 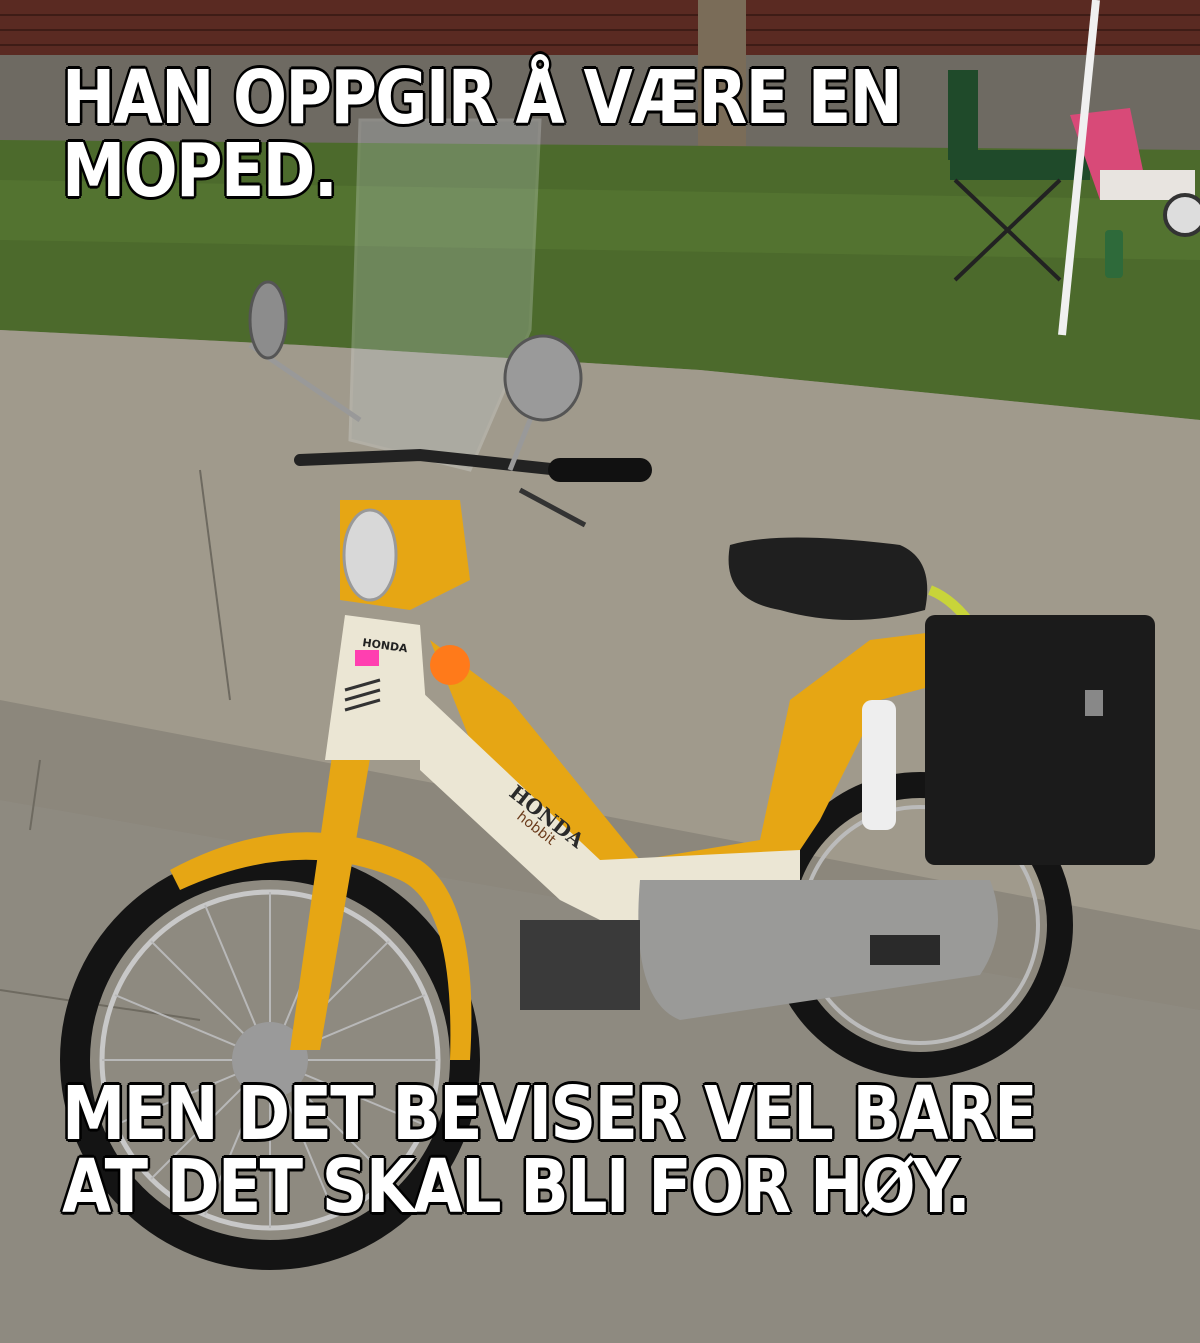 What do you see at coordinates (268, 320) in the screenshot?
I see `left-mirror` at bounding box center [268, 320].